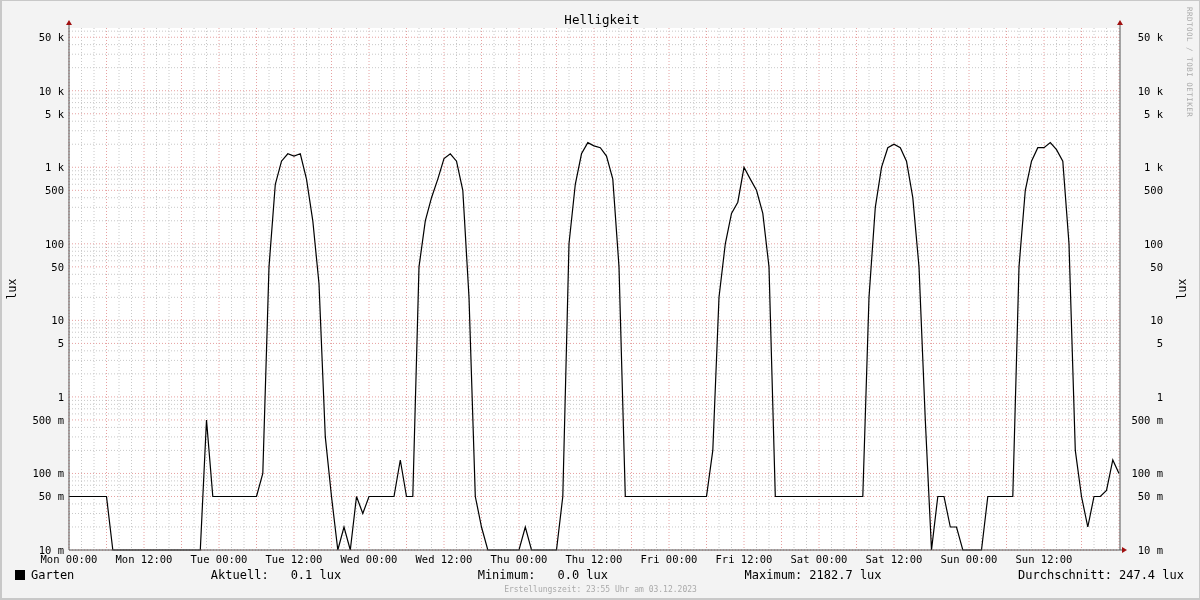 Image resolution: width=1200 pixels, height=600 pixels. Describe the element at coordinates (1044, 559) in the screenshot. I see `x-tick-label: Sun 12:00` at that location.